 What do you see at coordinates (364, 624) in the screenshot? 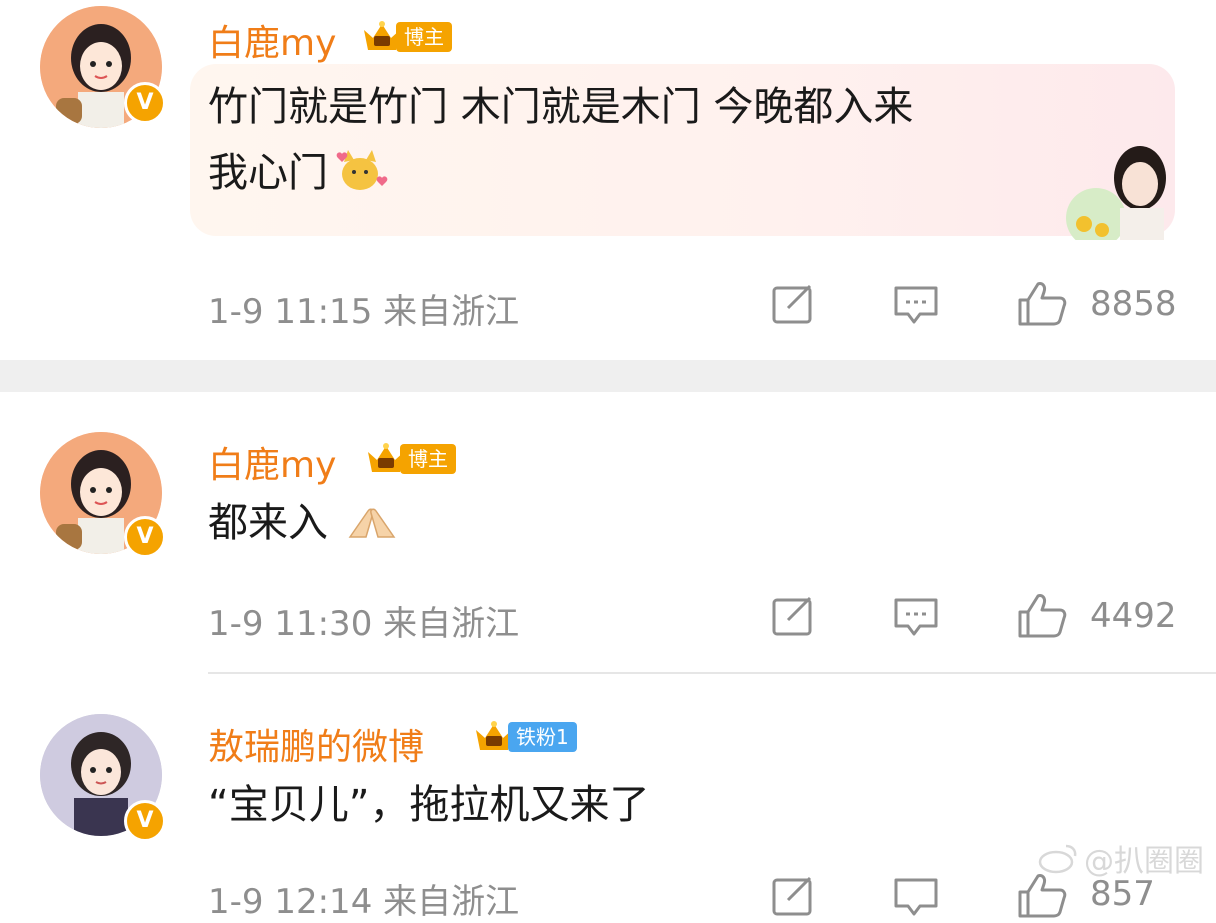
I see `comment-timestamp: 1-9 11:30 来自浙江` at bounding box center [364, 624].